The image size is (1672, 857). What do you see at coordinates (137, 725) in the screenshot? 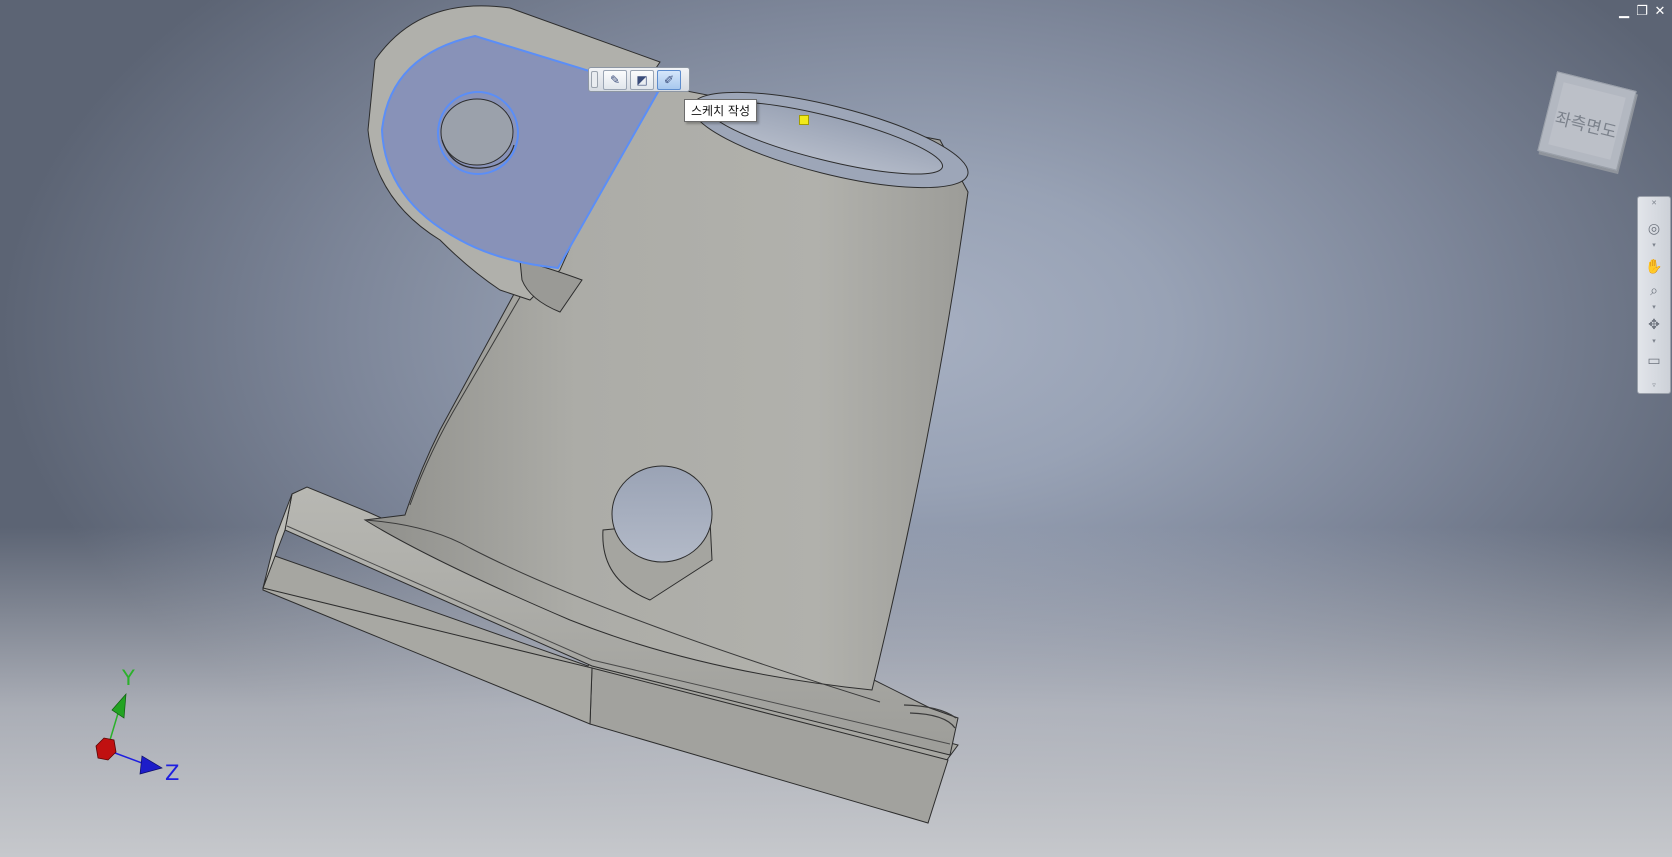
I see `coordinate-triad: Y Z` at bounding box center [137, 725].